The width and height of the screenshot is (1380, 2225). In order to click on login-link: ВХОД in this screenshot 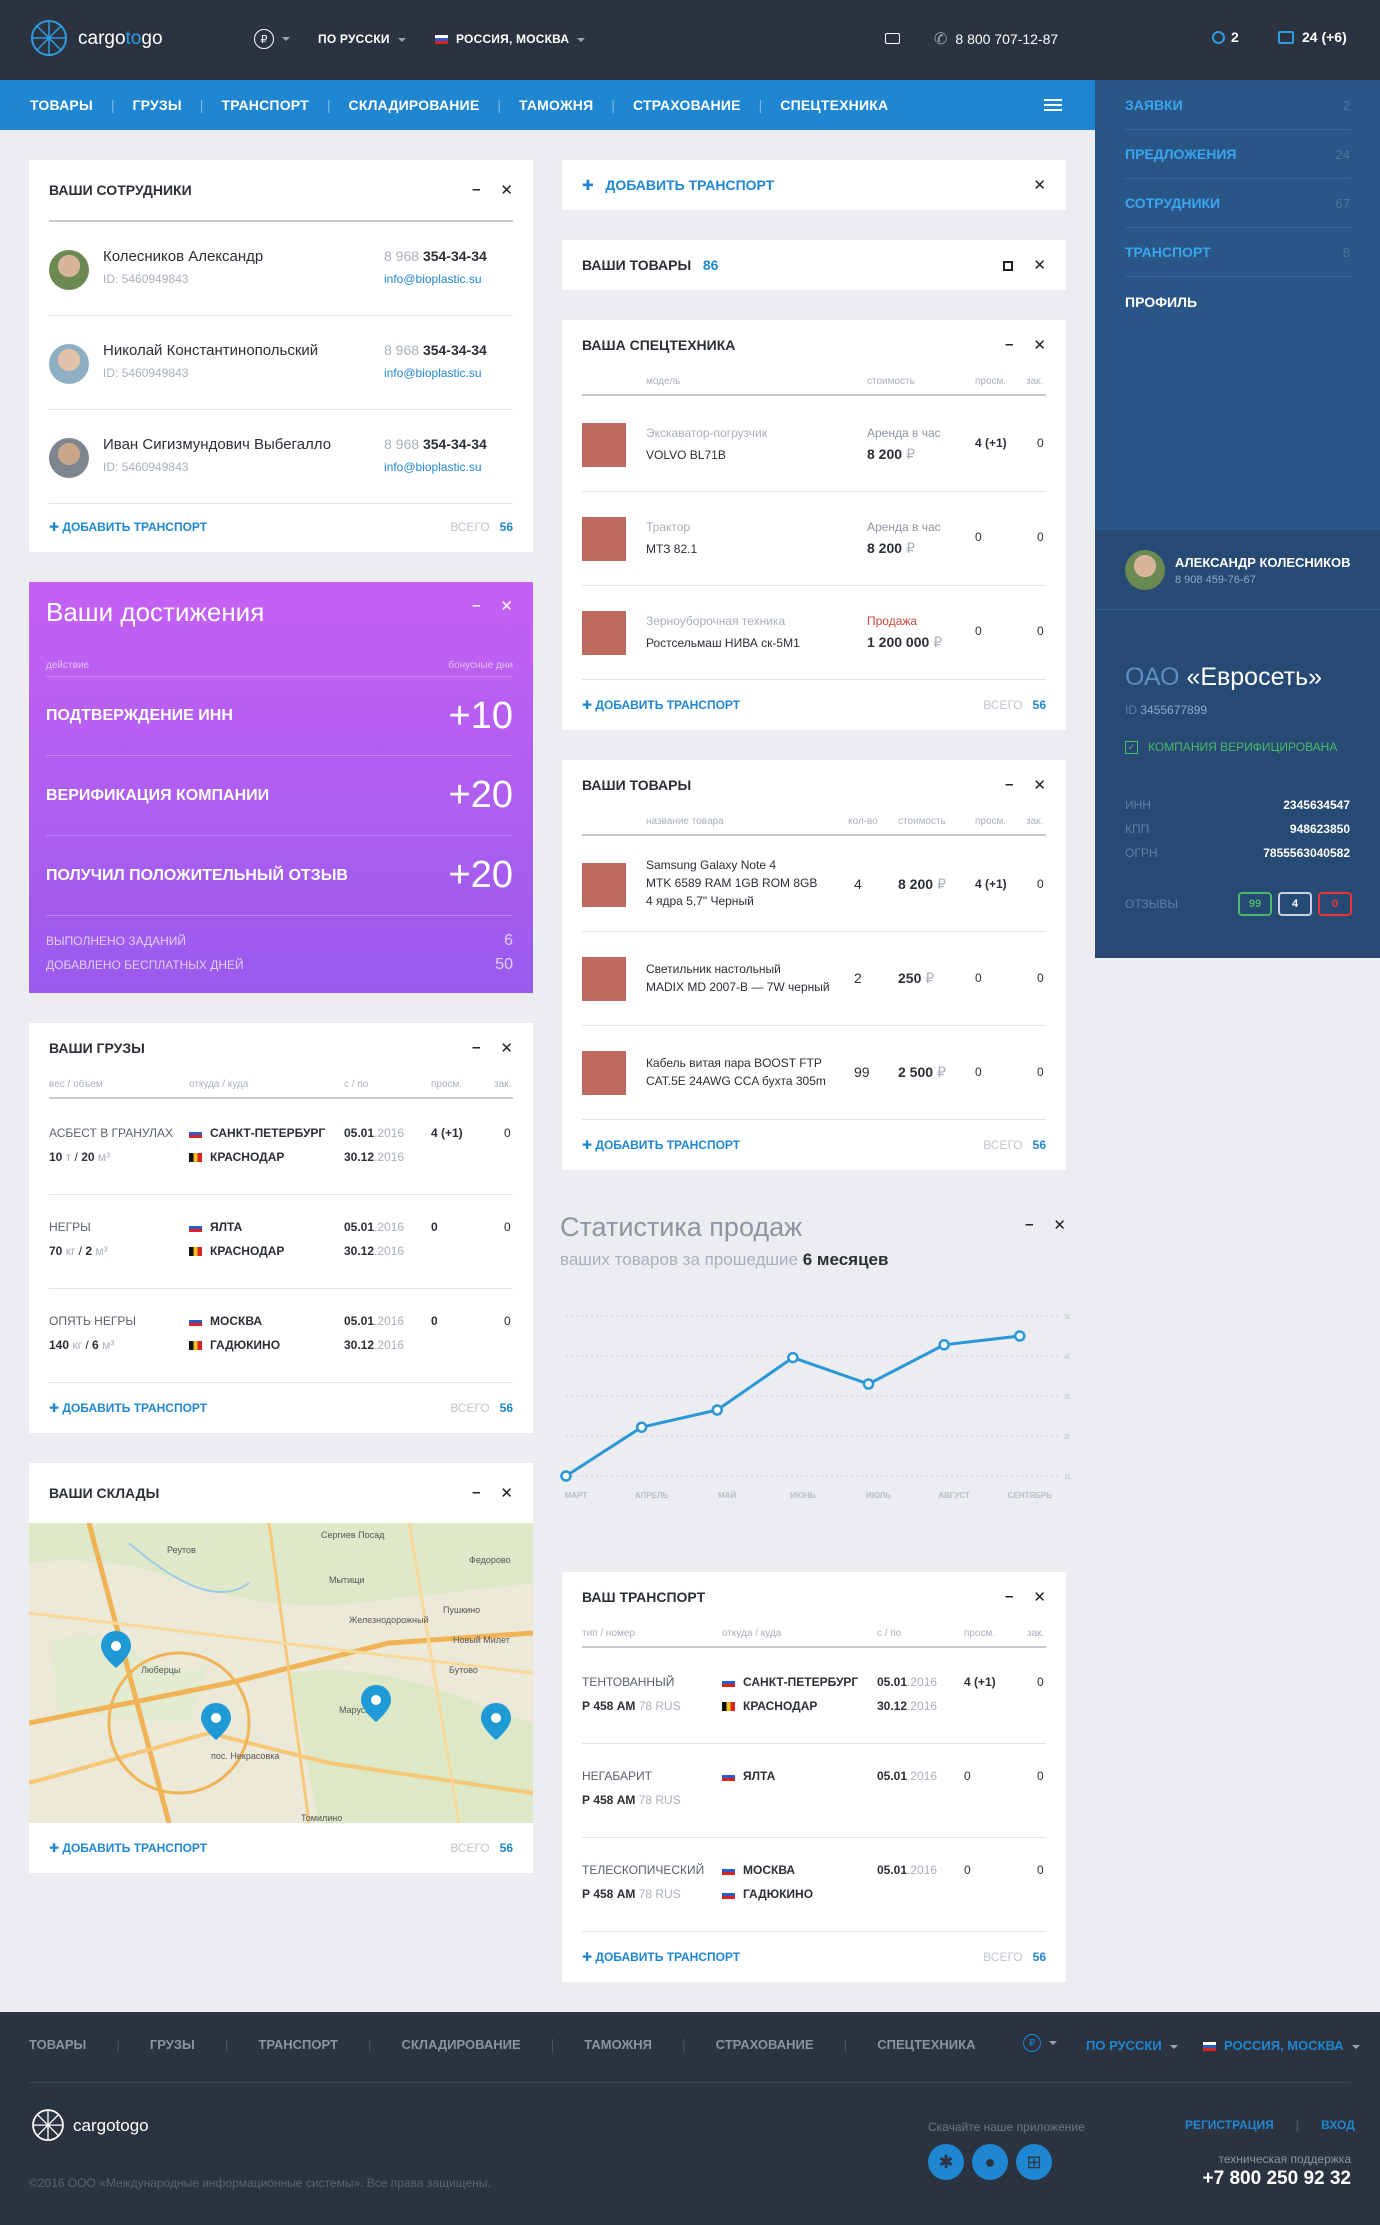, I will do `click(1338, 2125)`.